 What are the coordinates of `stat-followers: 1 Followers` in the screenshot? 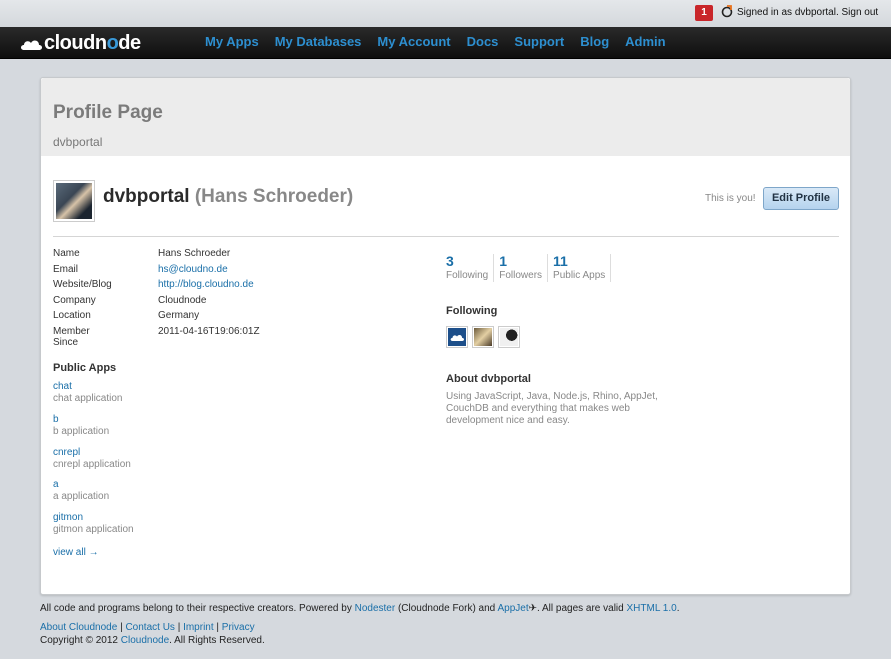 It's located at (524, 268).